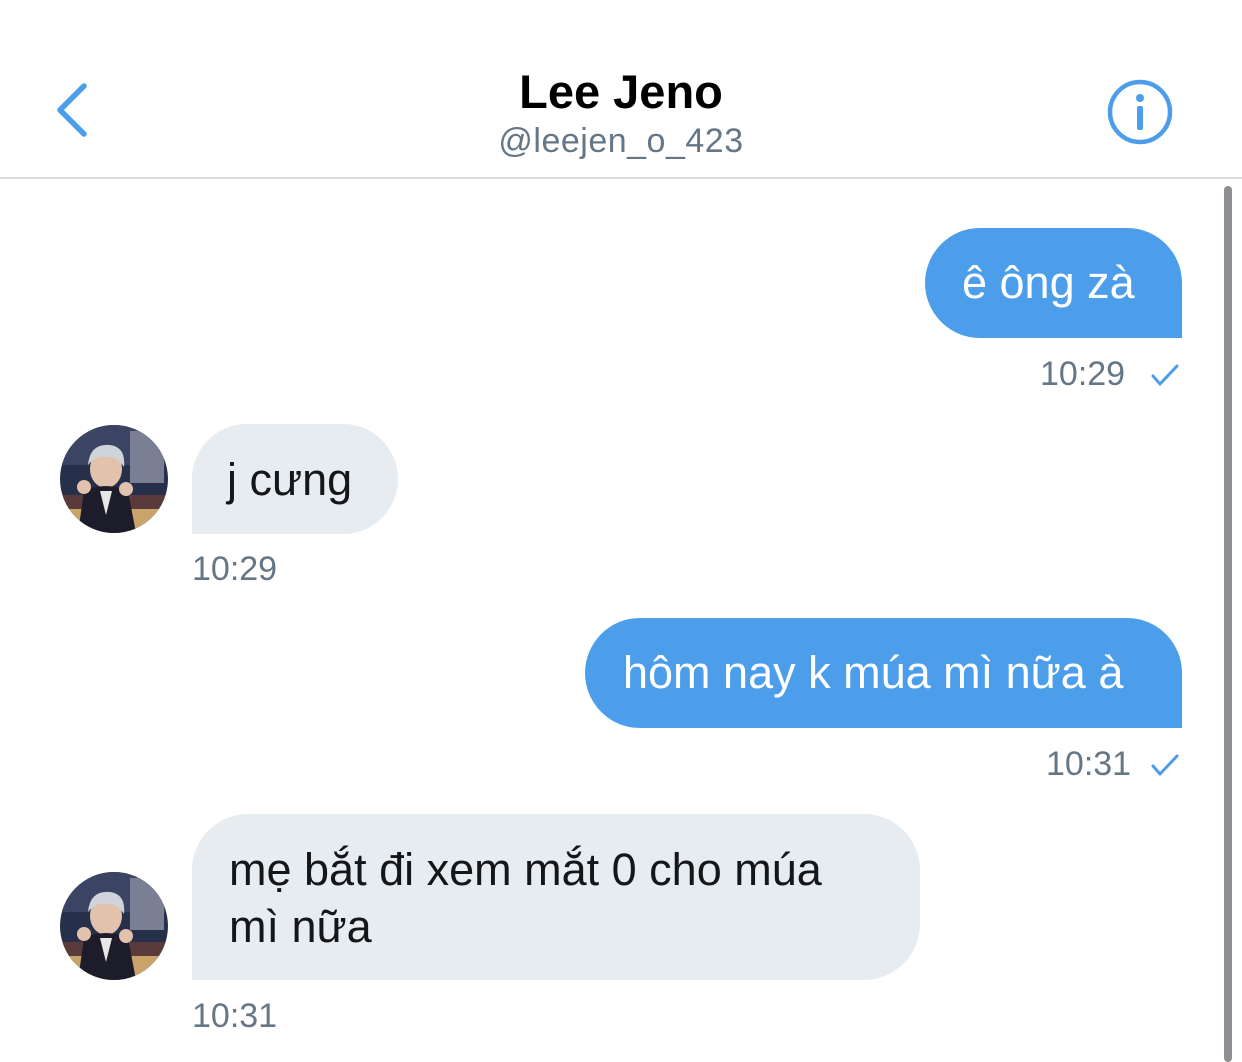 This screenshot has height=1062, width=1242. I want to click on message-text: ê ông zà, so click(1048, 282).